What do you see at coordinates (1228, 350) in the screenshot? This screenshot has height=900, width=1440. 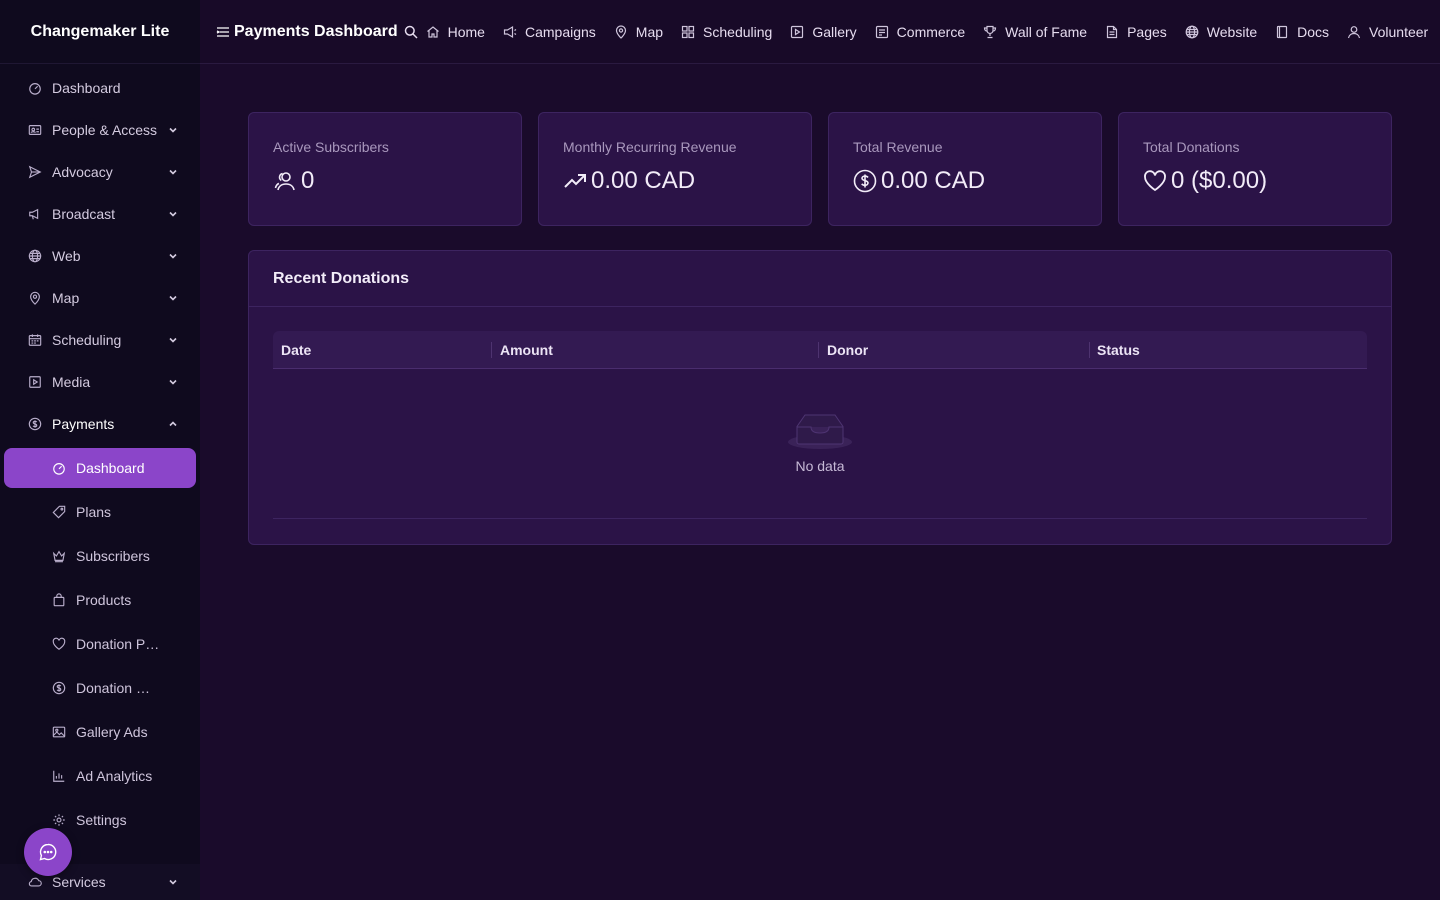 I see `column-header-status: Status` at bounding box center [1228, 350].